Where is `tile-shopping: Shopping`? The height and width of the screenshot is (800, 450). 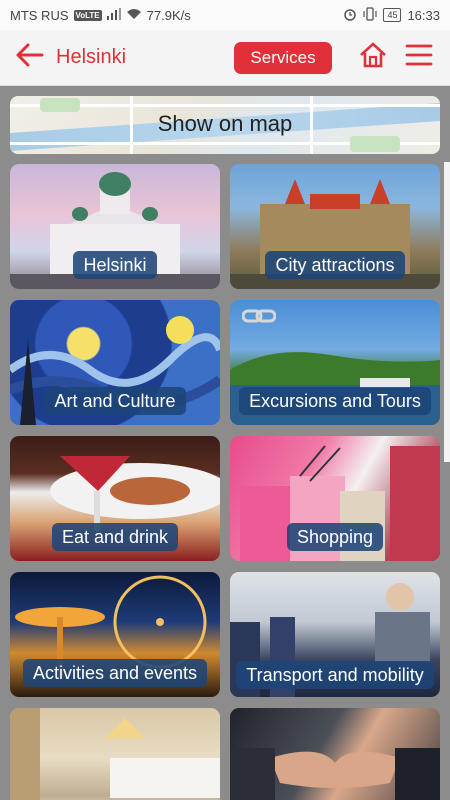
tile-shopping: Shopping is located at coordinates (335, 498).